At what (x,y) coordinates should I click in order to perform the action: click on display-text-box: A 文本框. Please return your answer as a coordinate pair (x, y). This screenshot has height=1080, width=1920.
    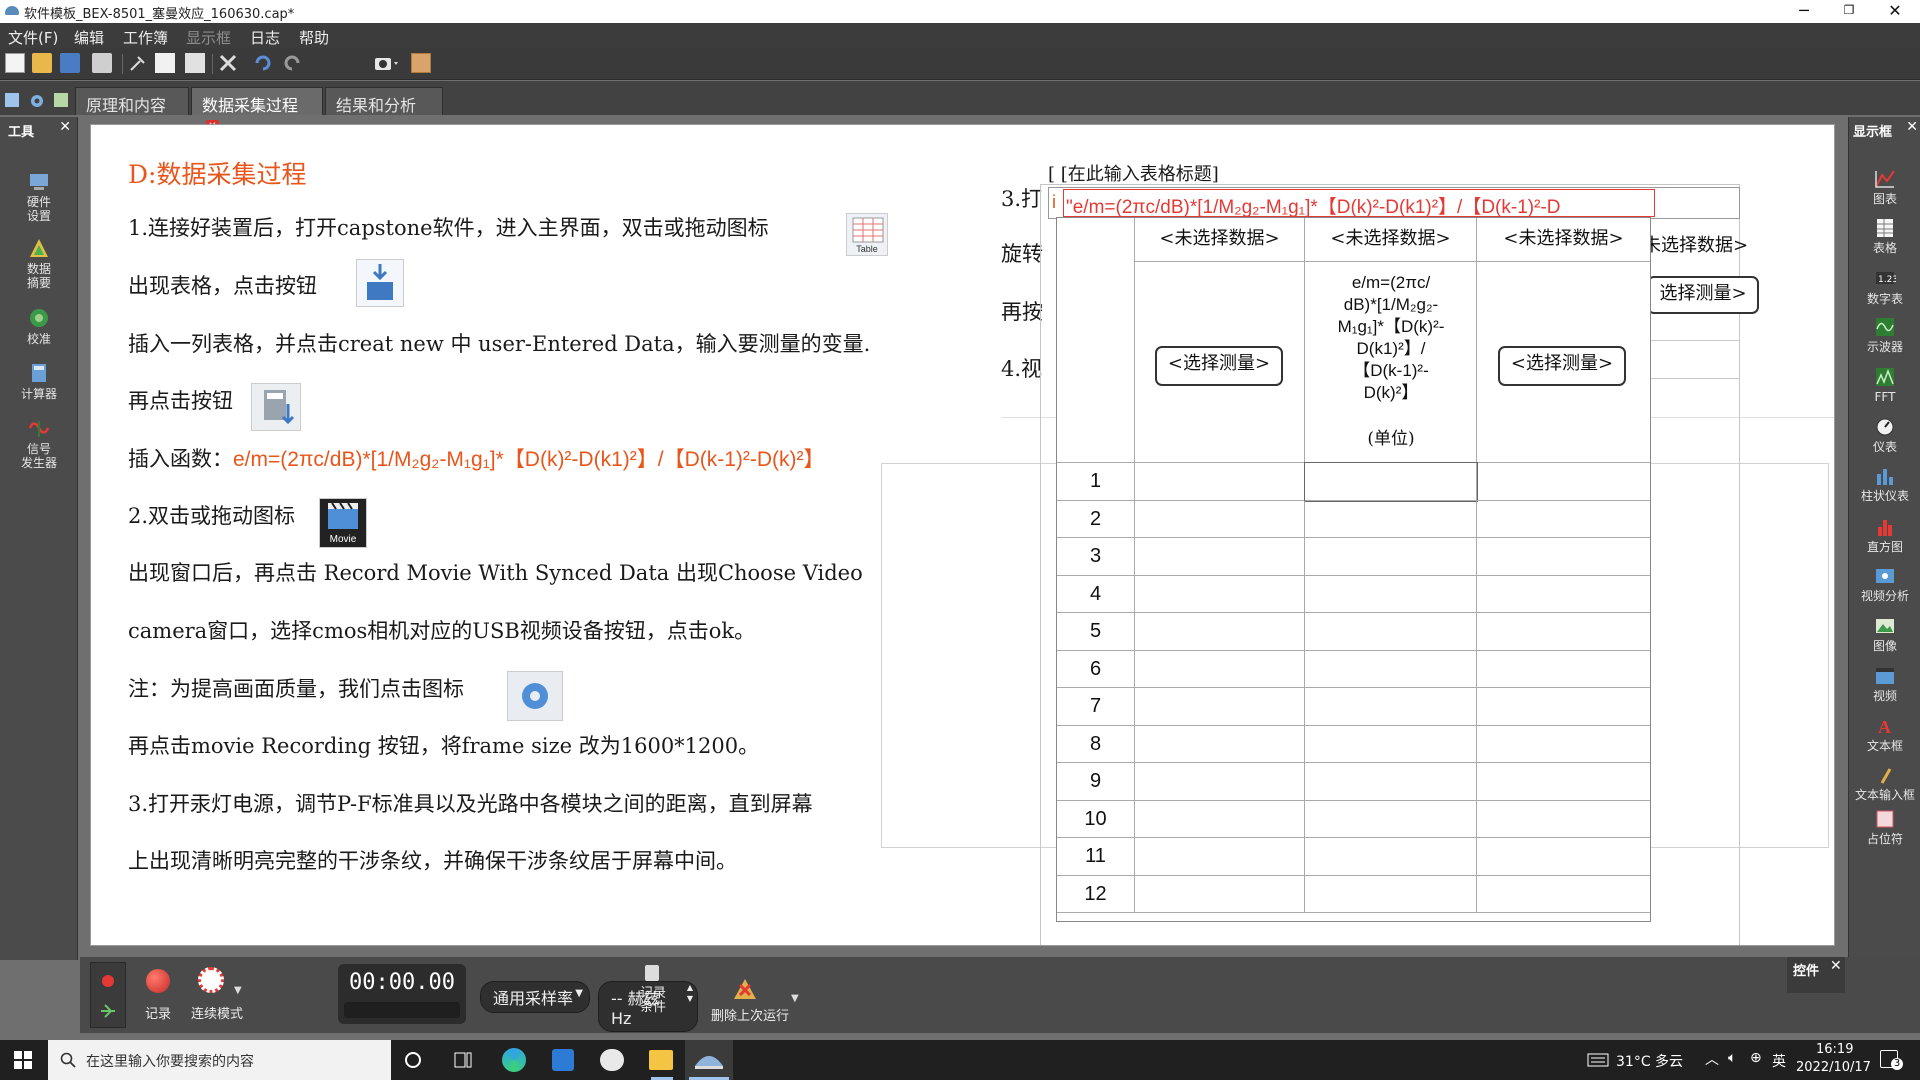
    Looking at the image, I should click on (1884, 734).